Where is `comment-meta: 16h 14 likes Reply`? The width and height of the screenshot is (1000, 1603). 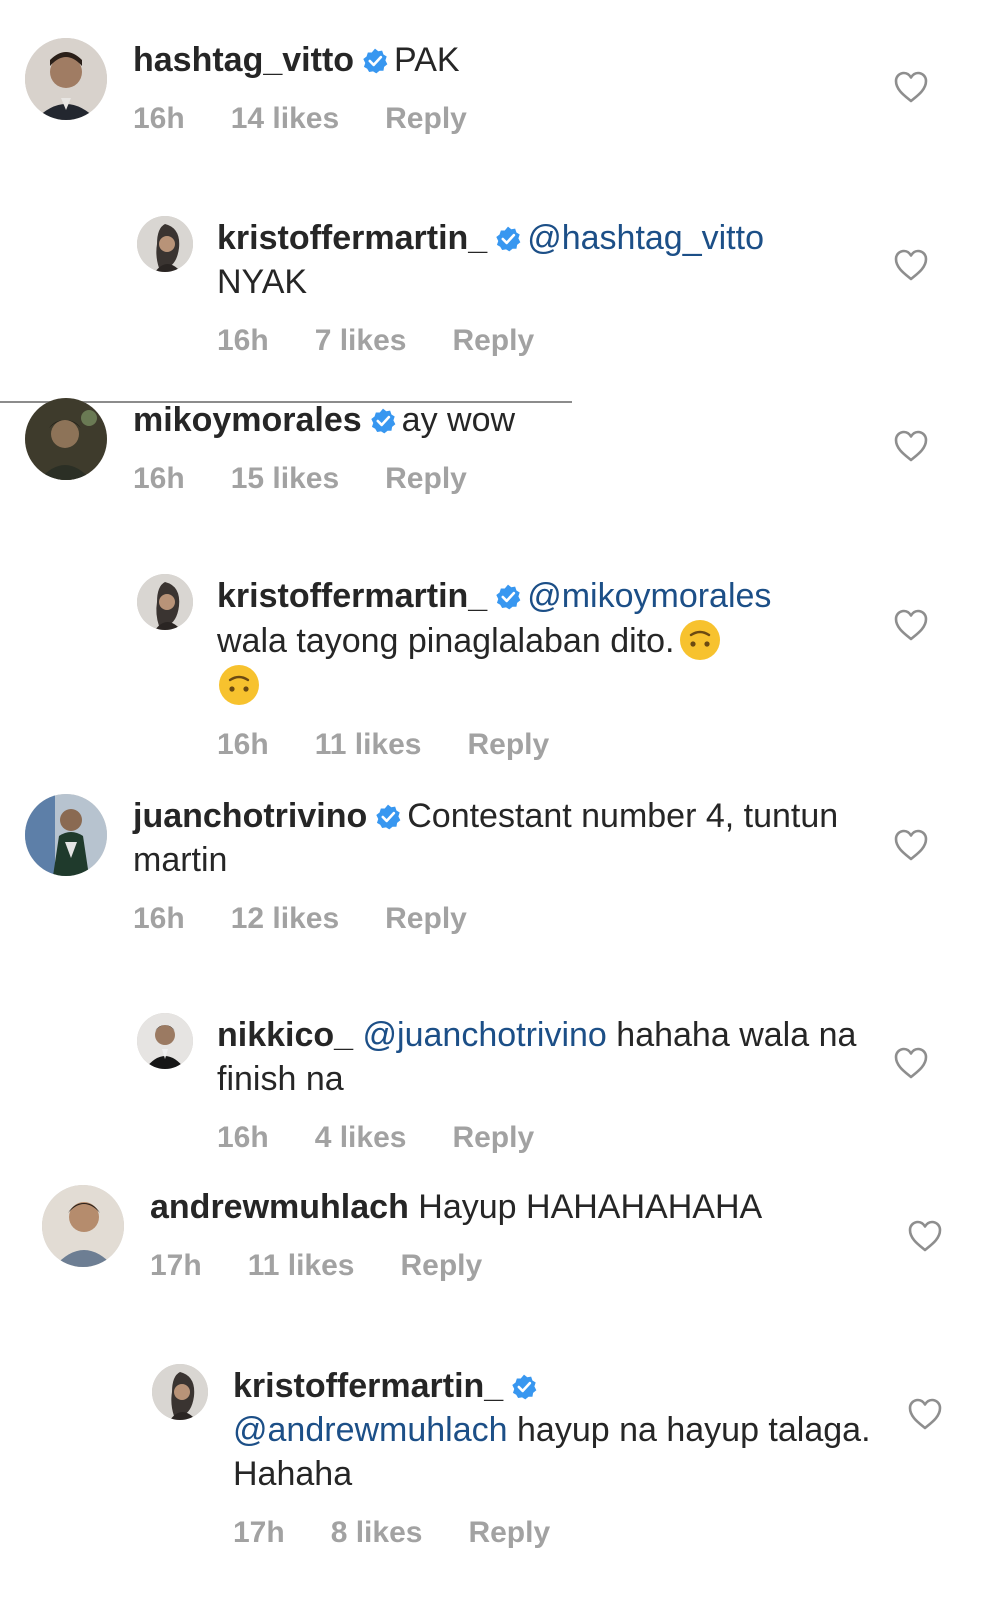 comment-meta: 16h 14 likes Reply is located at coordinates (511, 119).